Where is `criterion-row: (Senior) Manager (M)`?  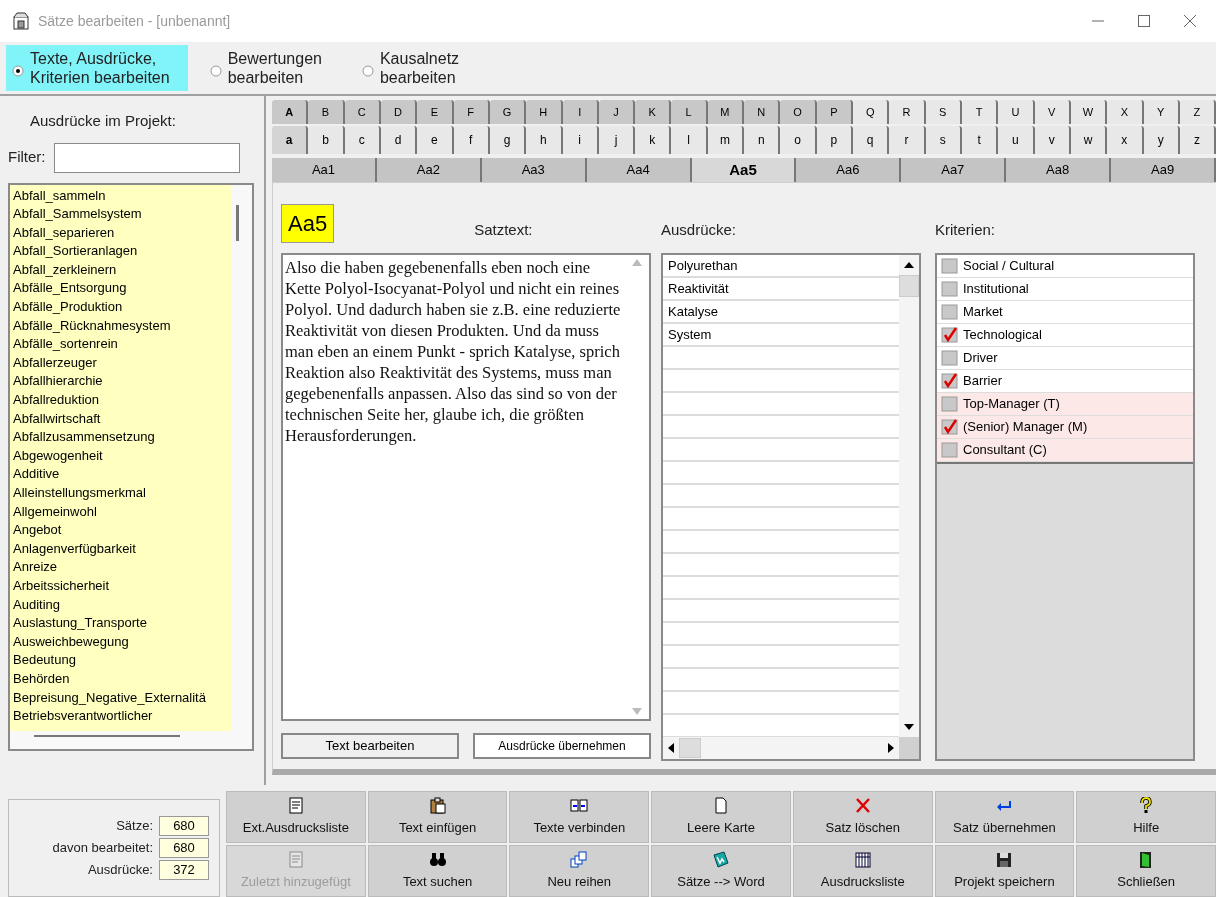 criterion-row: (Senior) Manager (M) is located at coordinates (1065, 427).